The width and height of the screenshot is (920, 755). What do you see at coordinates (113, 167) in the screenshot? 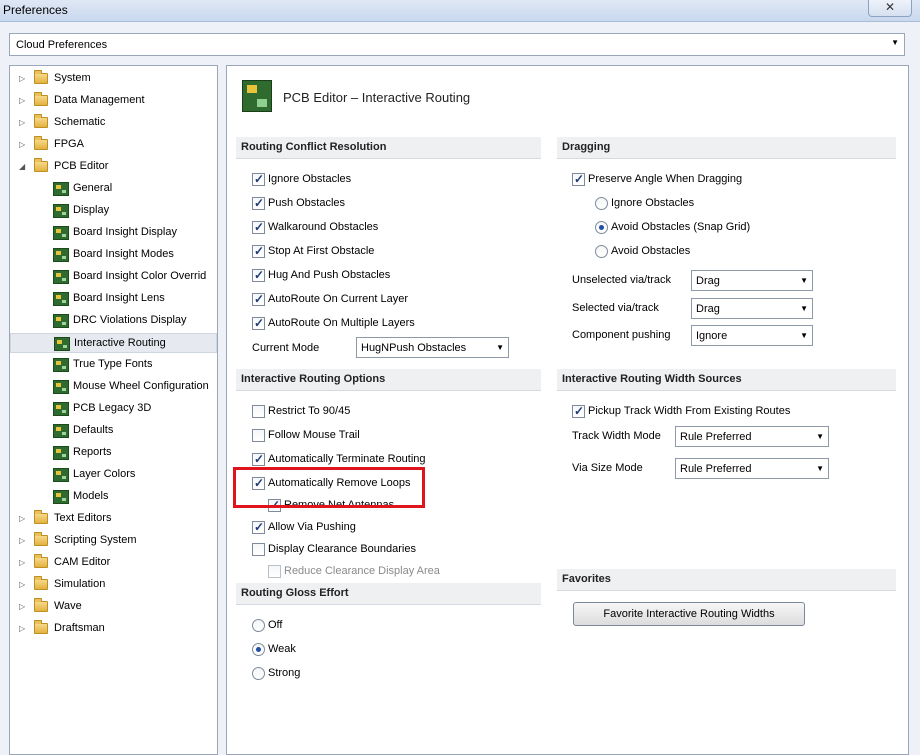
I see `tree-item: ◢ PCB Editor` at bounding box center [113, 167].